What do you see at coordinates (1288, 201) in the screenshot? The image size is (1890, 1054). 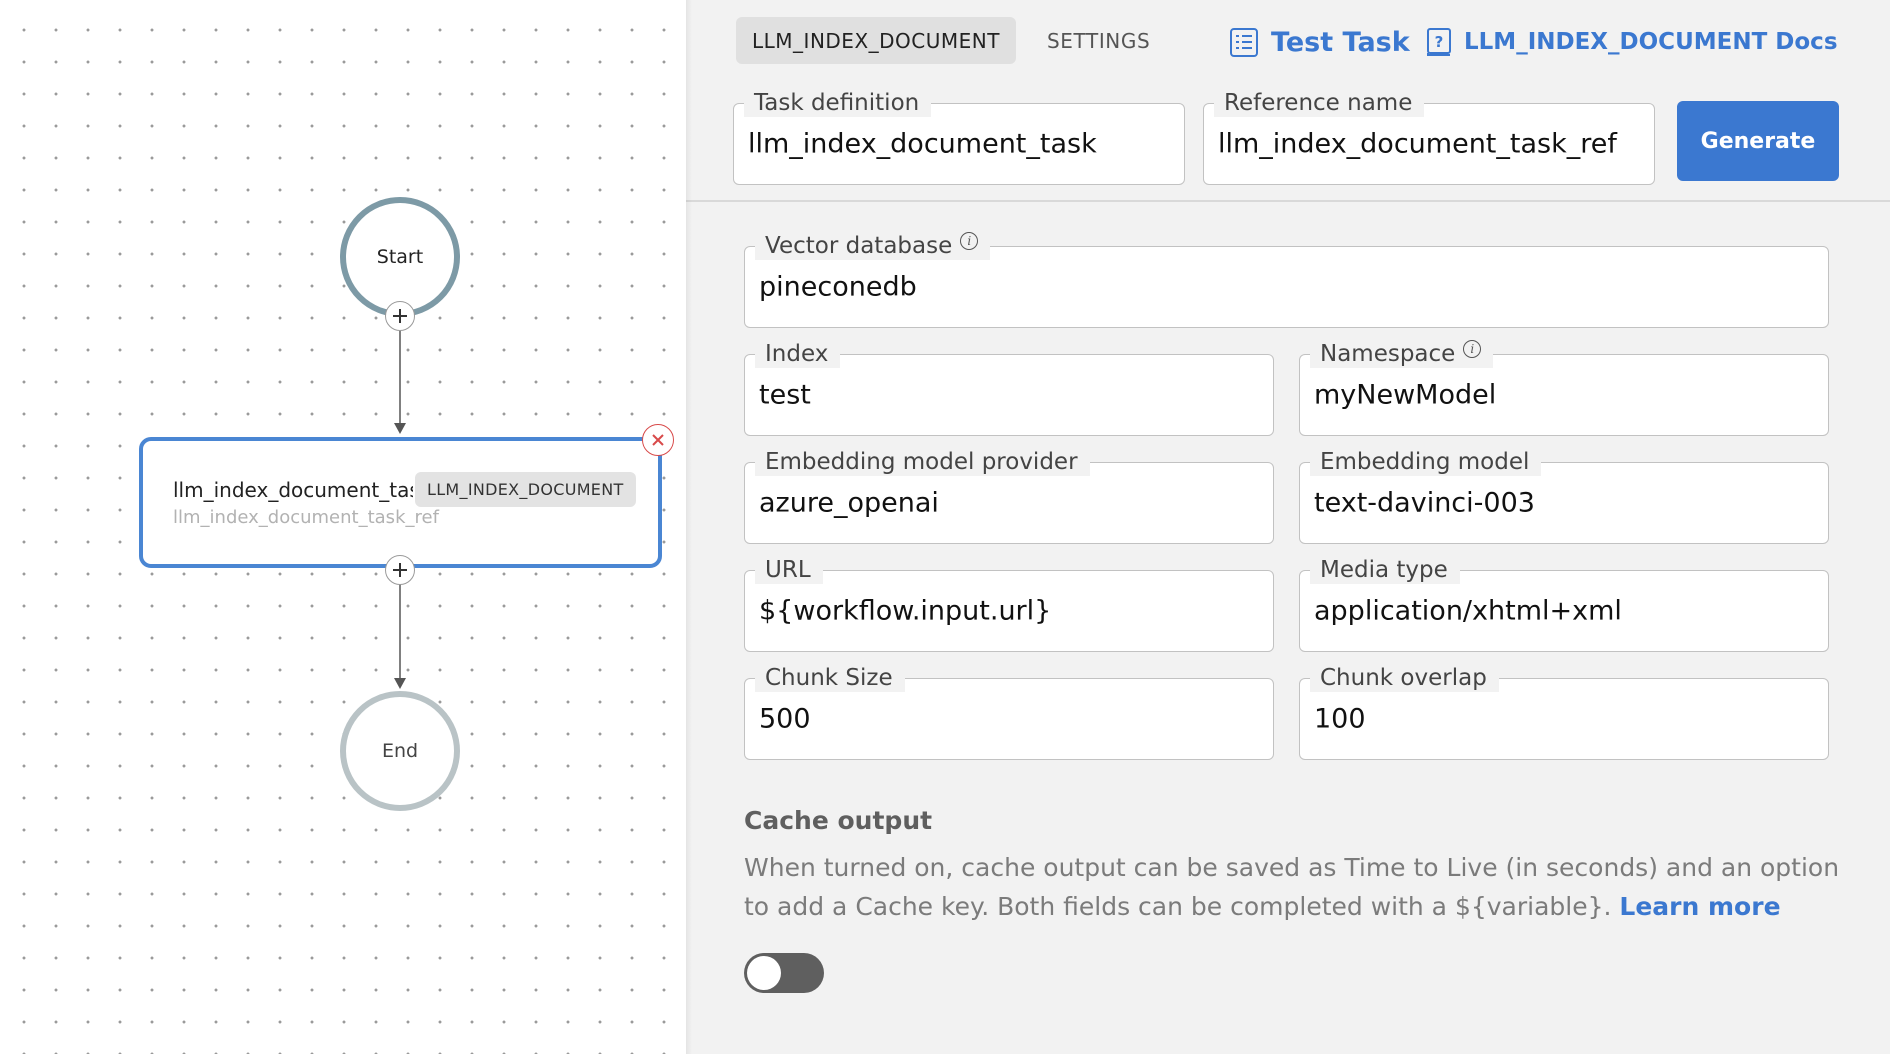 I see `divider` at bounding box center [1288, 201].